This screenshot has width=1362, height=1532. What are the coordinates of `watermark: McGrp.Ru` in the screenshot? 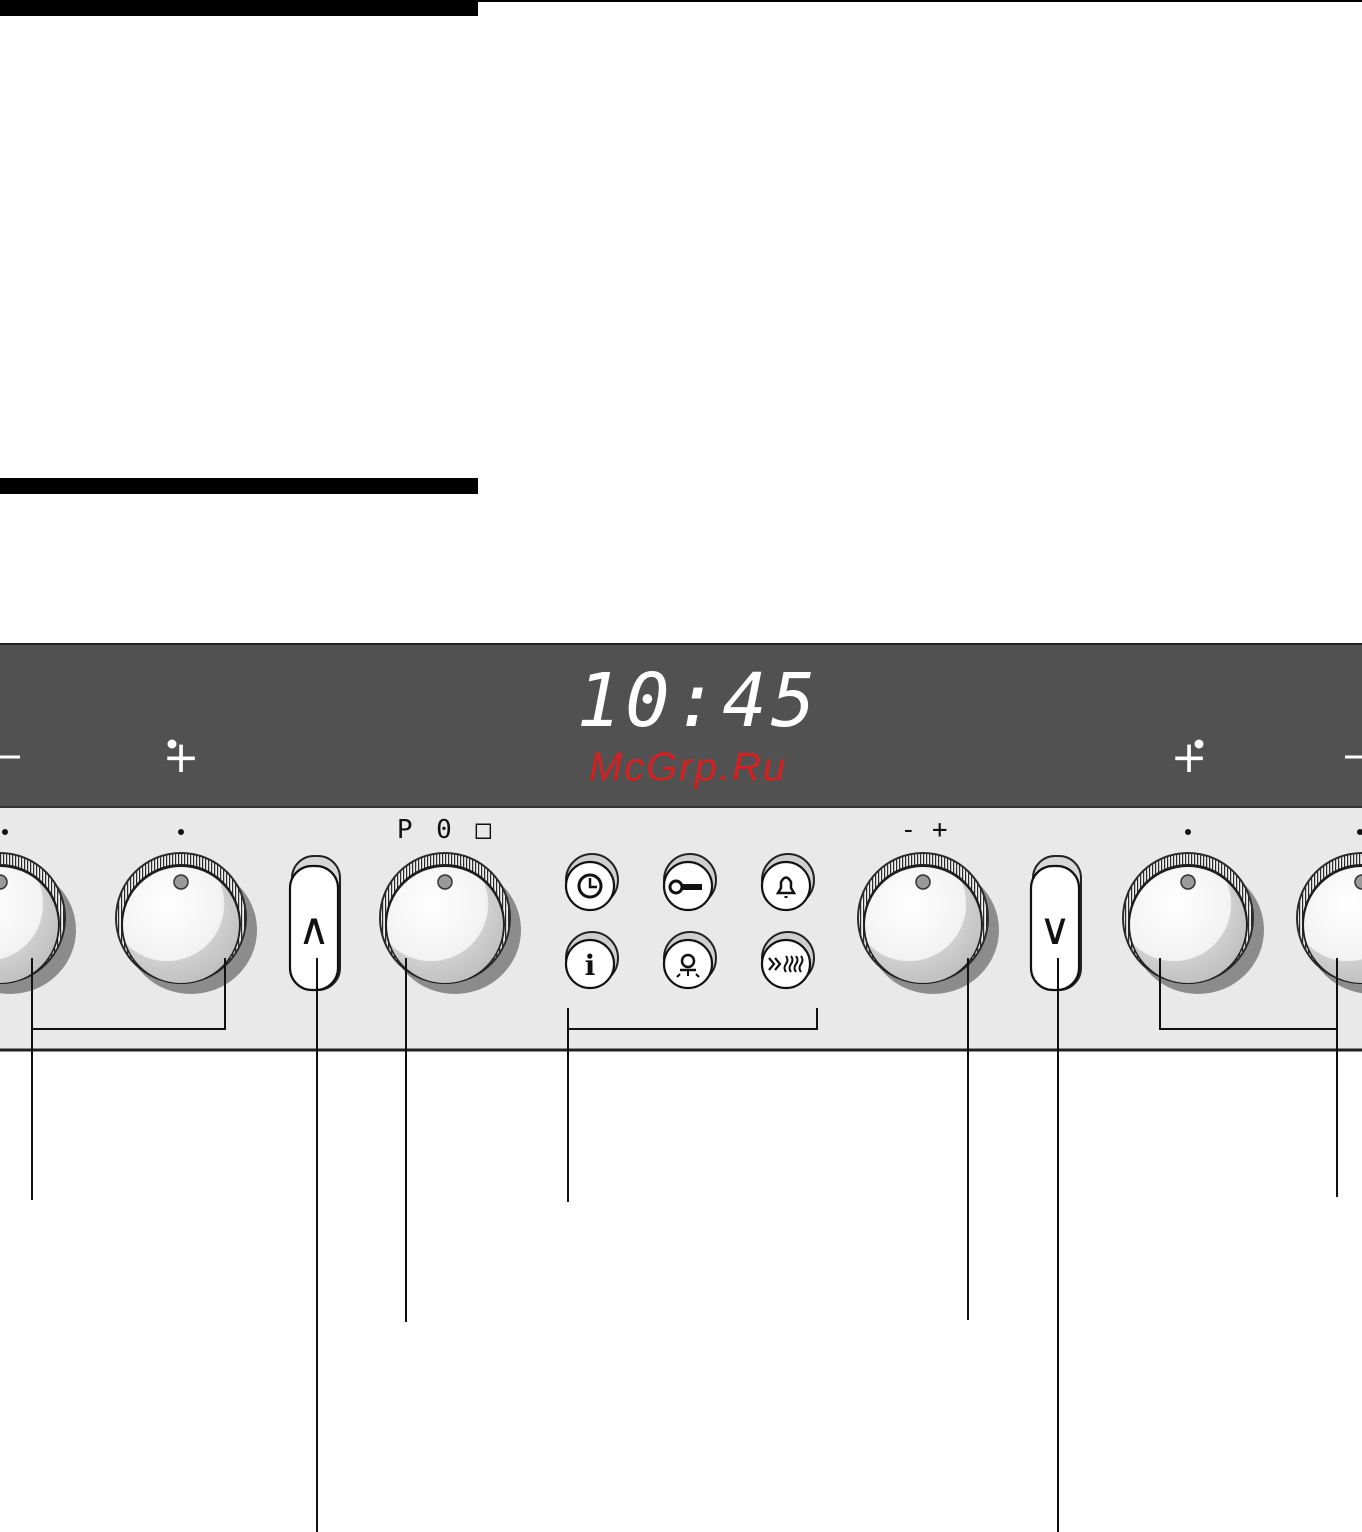 It's located at (688, 767).